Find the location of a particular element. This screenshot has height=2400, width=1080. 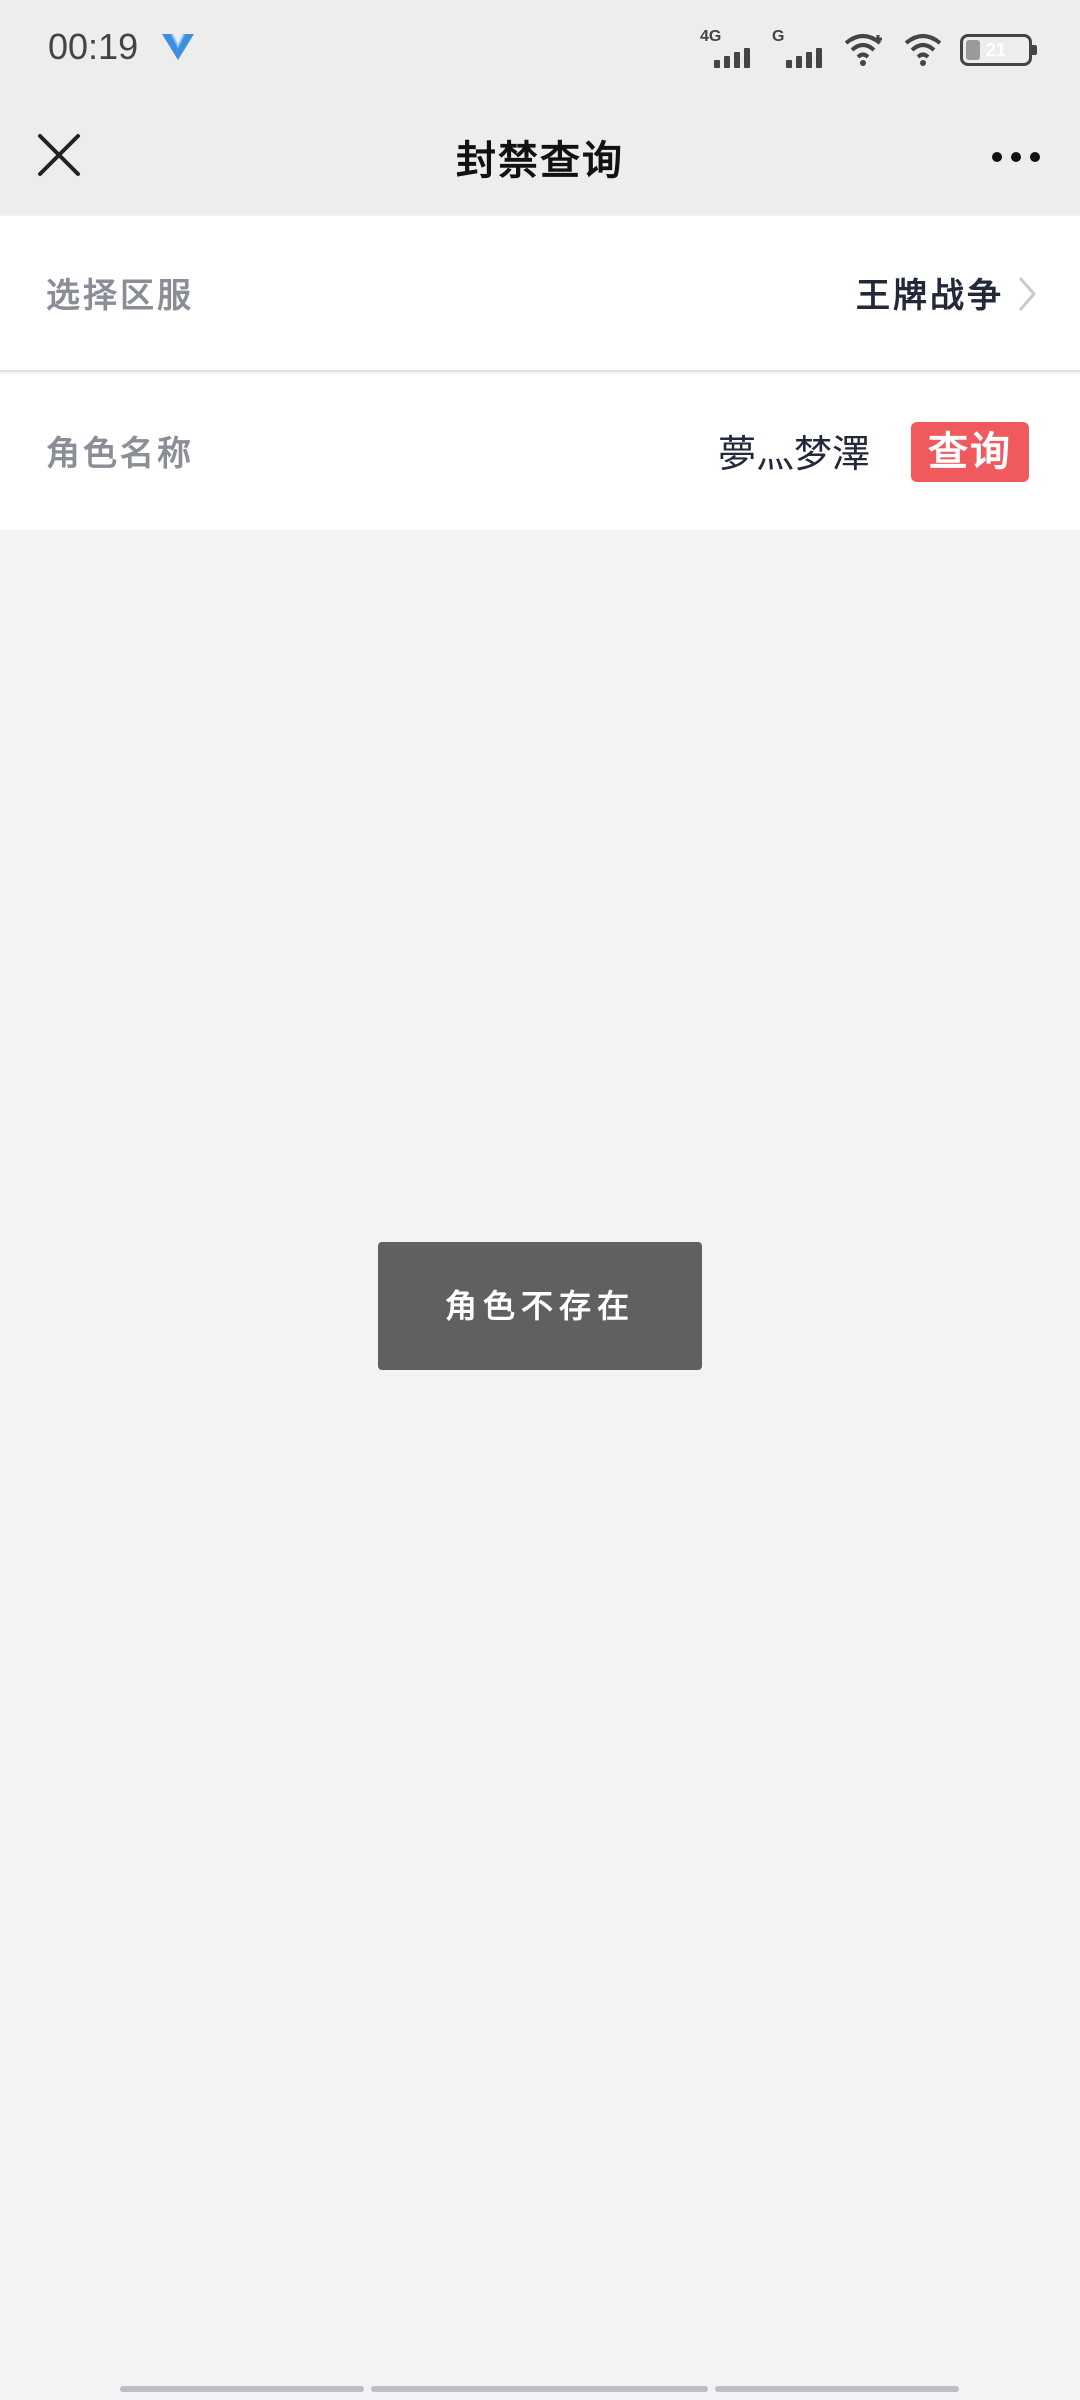

nav-bar: 封禁查询 is located at coordinates (540, 157).